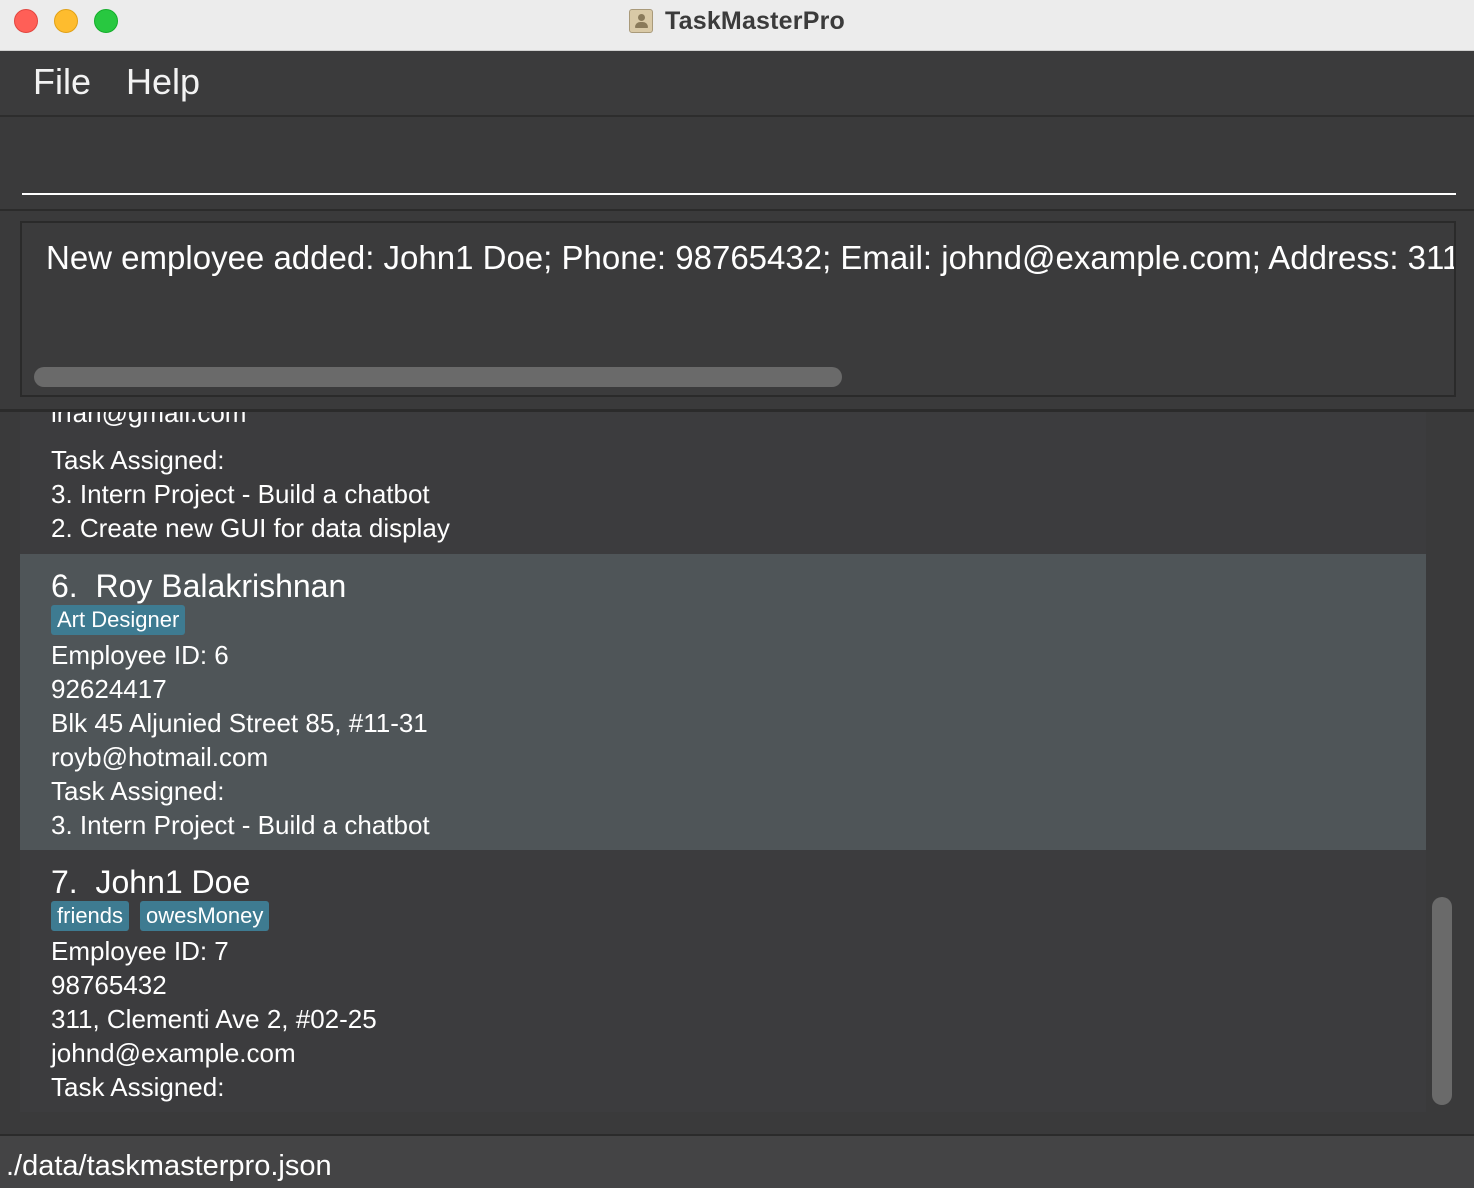  Describe the element at coordinates (90, 916) in the screenshot. I see `tag-badge: friends` at that location.